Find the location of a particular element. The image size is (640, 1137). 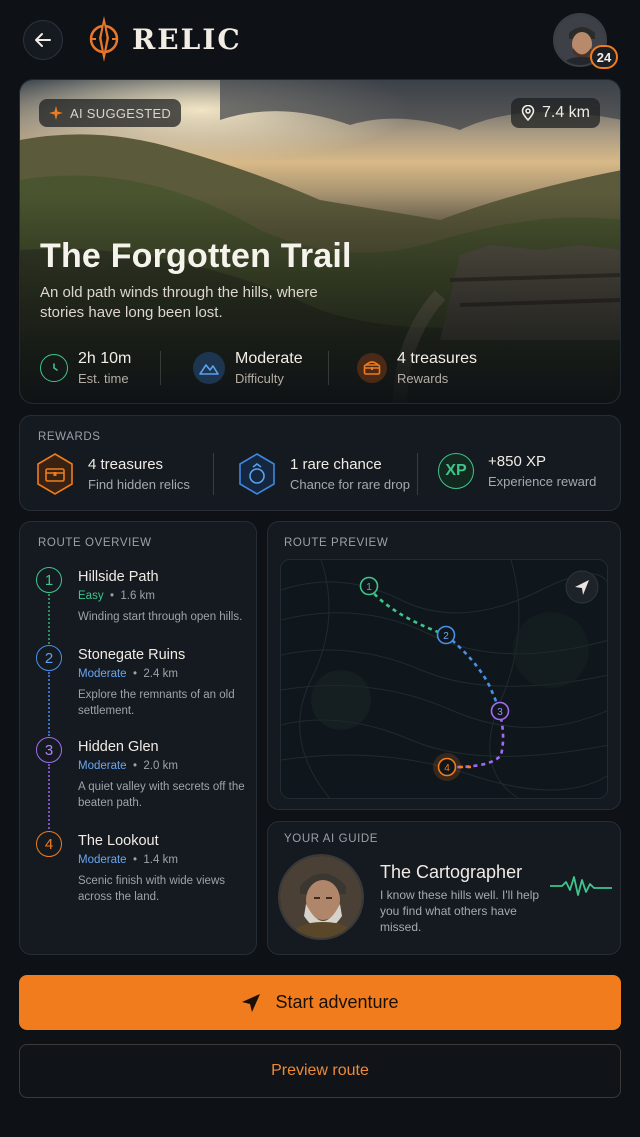

xp-icon: XP is located at coordinates (456, 471).